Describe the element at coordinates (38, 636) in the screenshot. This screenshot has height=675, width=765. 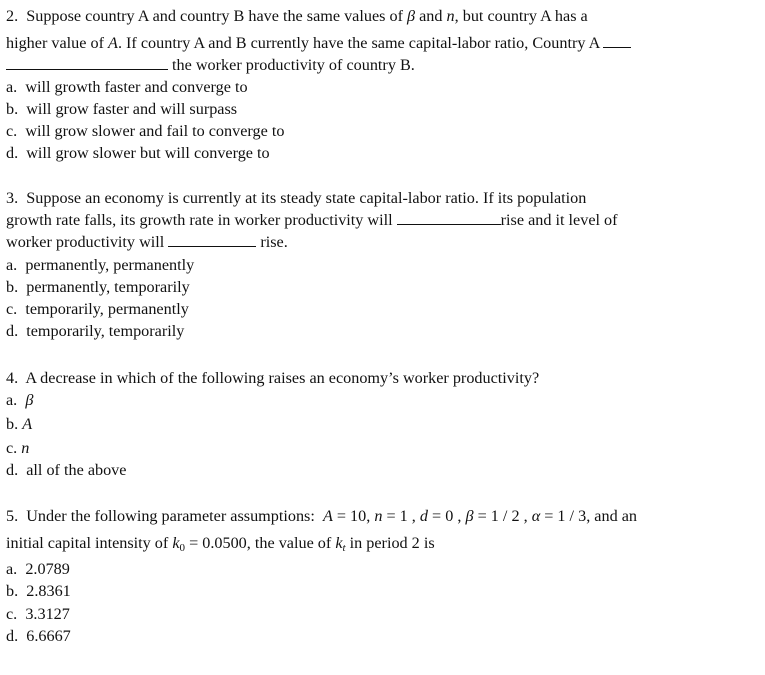
I see `option-d: d. 6.6667` at that location.